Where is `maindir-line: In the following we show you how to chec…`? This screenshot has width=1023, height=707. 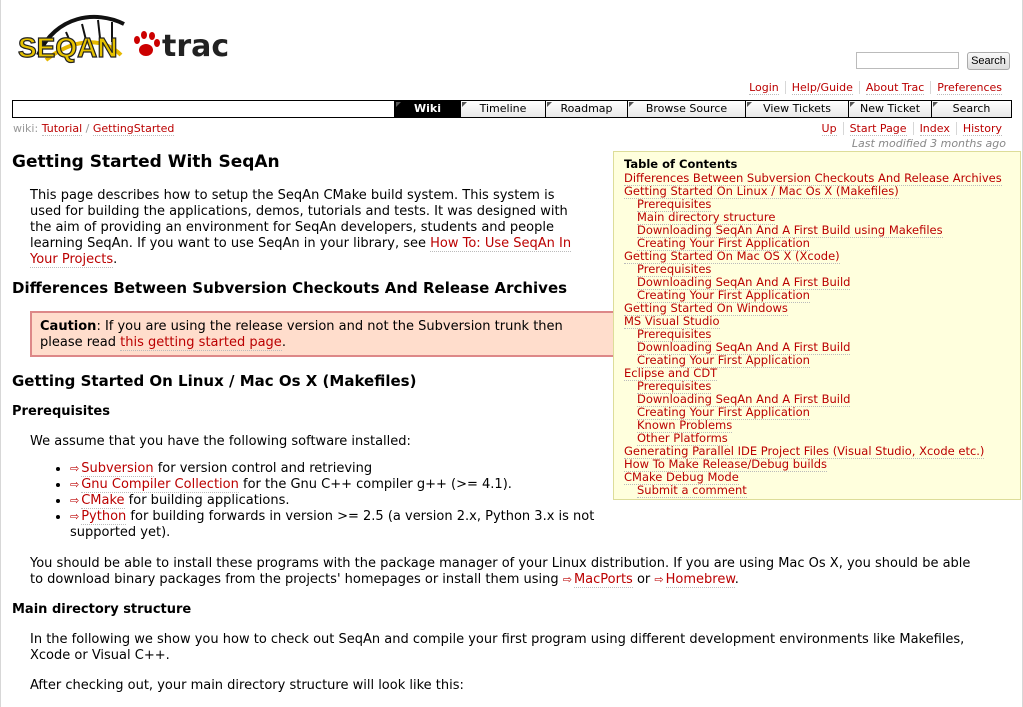
maindir-line: In the following we show you how to chec… is located at coordinates (497, 639).